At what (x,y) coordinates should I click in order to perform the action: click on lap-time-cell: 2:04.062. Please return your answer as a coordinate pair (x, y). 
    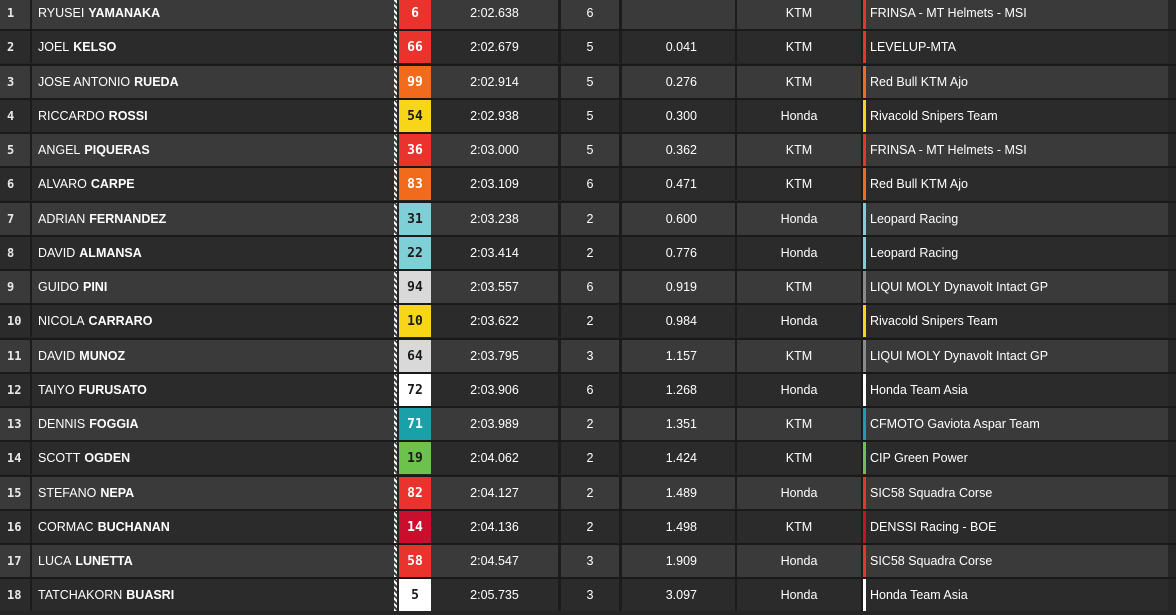
    Looking at the image, I should click on (494, 458).